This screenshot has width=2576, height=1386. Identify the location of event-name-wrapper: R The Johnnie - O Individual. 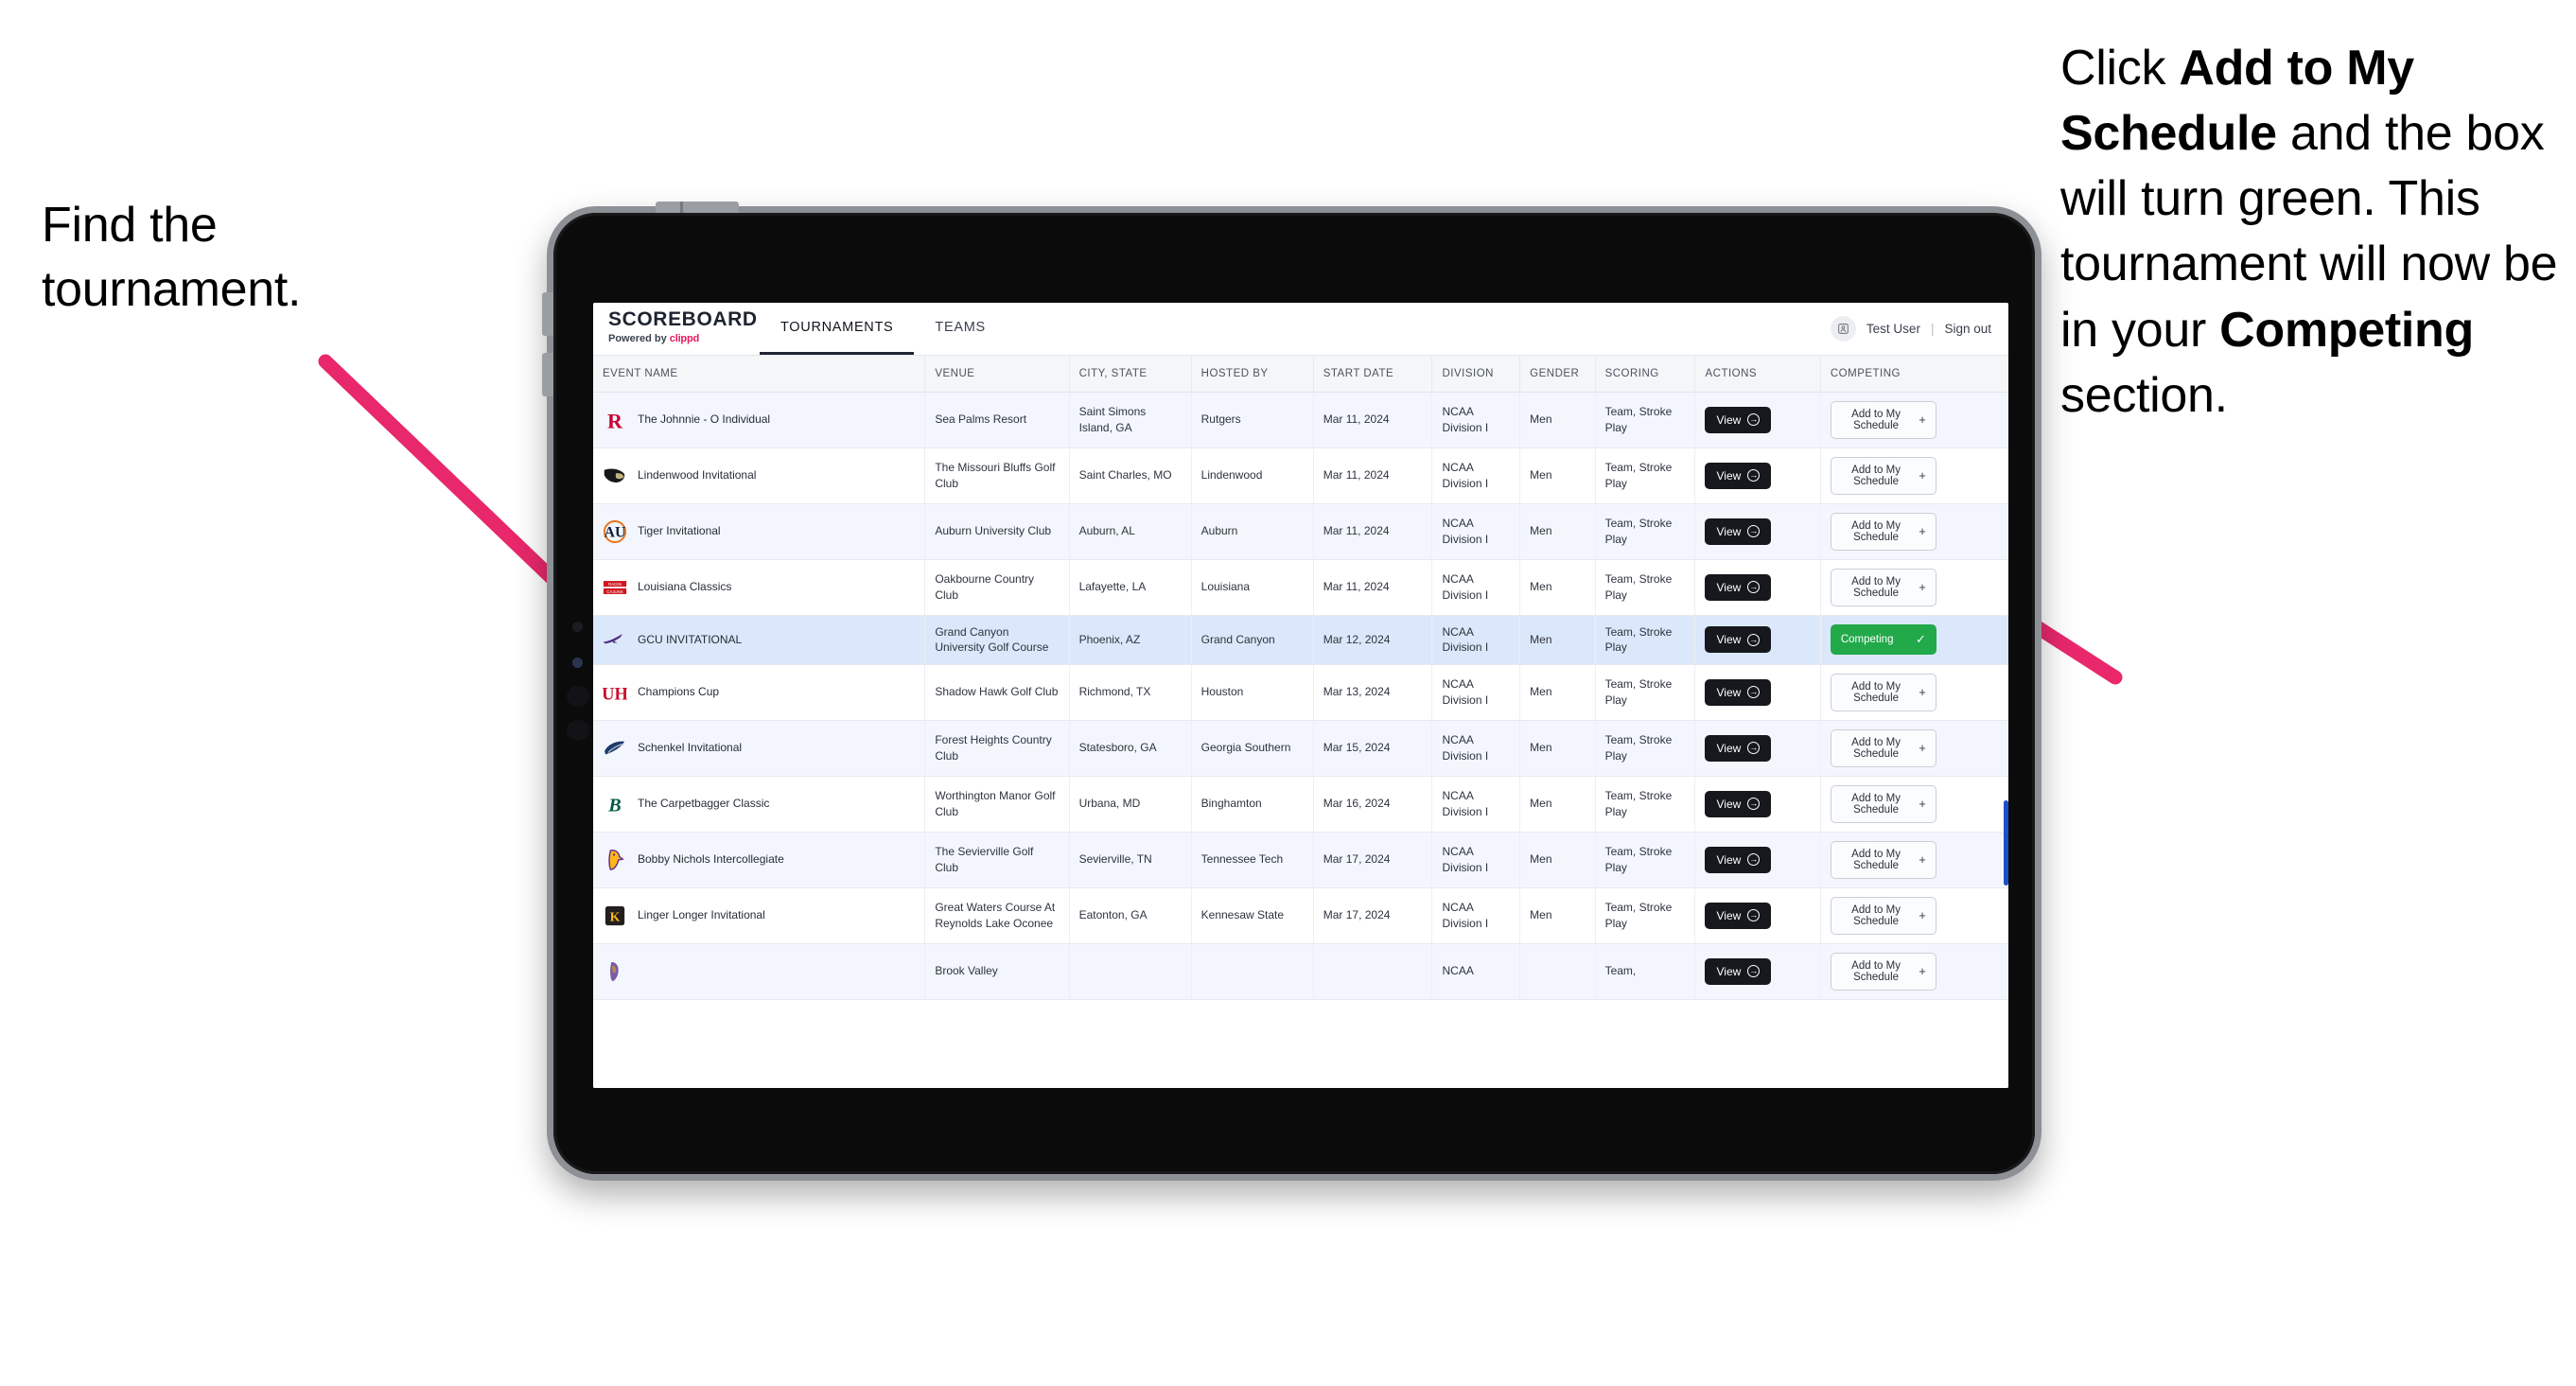
(759, 420).